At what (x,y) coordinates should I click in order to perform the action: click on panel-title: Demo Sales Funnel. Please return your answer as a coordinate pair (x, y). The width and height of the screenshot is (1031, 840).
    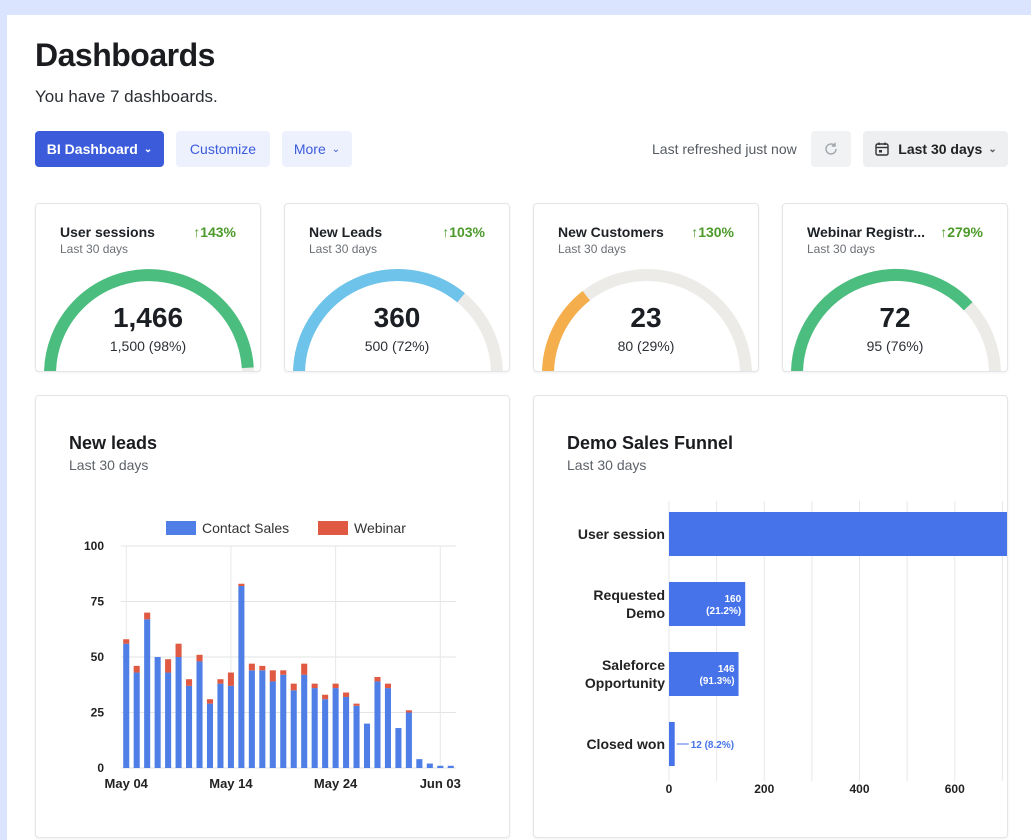
    Looking at the image, I should click on (650, 443).